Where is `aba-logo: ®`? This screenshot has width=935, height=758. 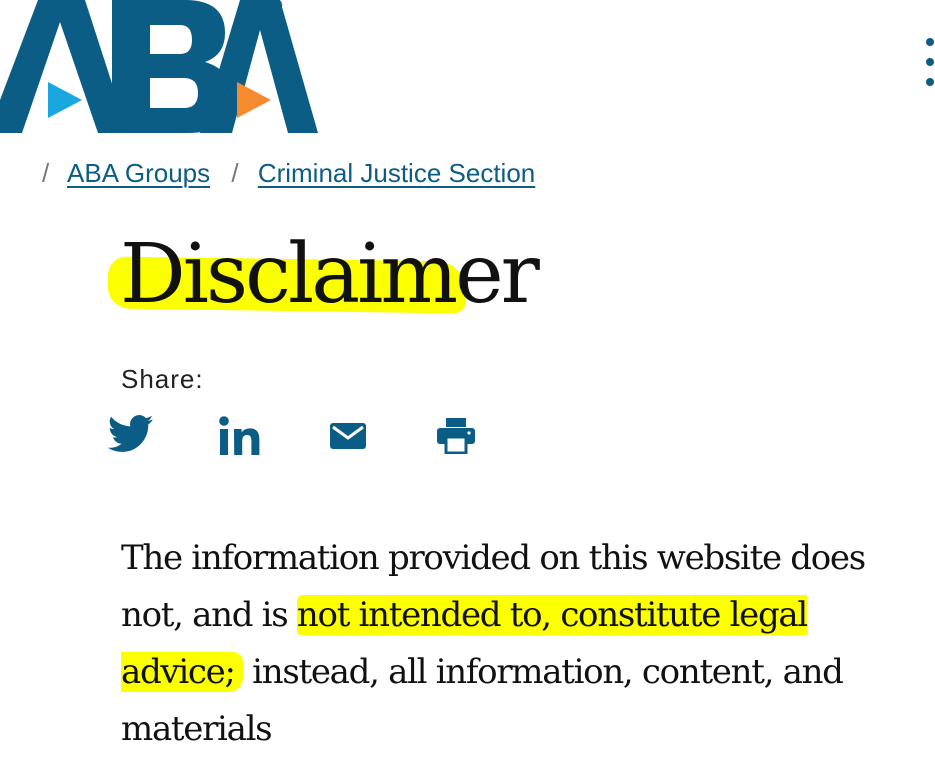 aba-logo: ® is located at coordinates (160, 67).